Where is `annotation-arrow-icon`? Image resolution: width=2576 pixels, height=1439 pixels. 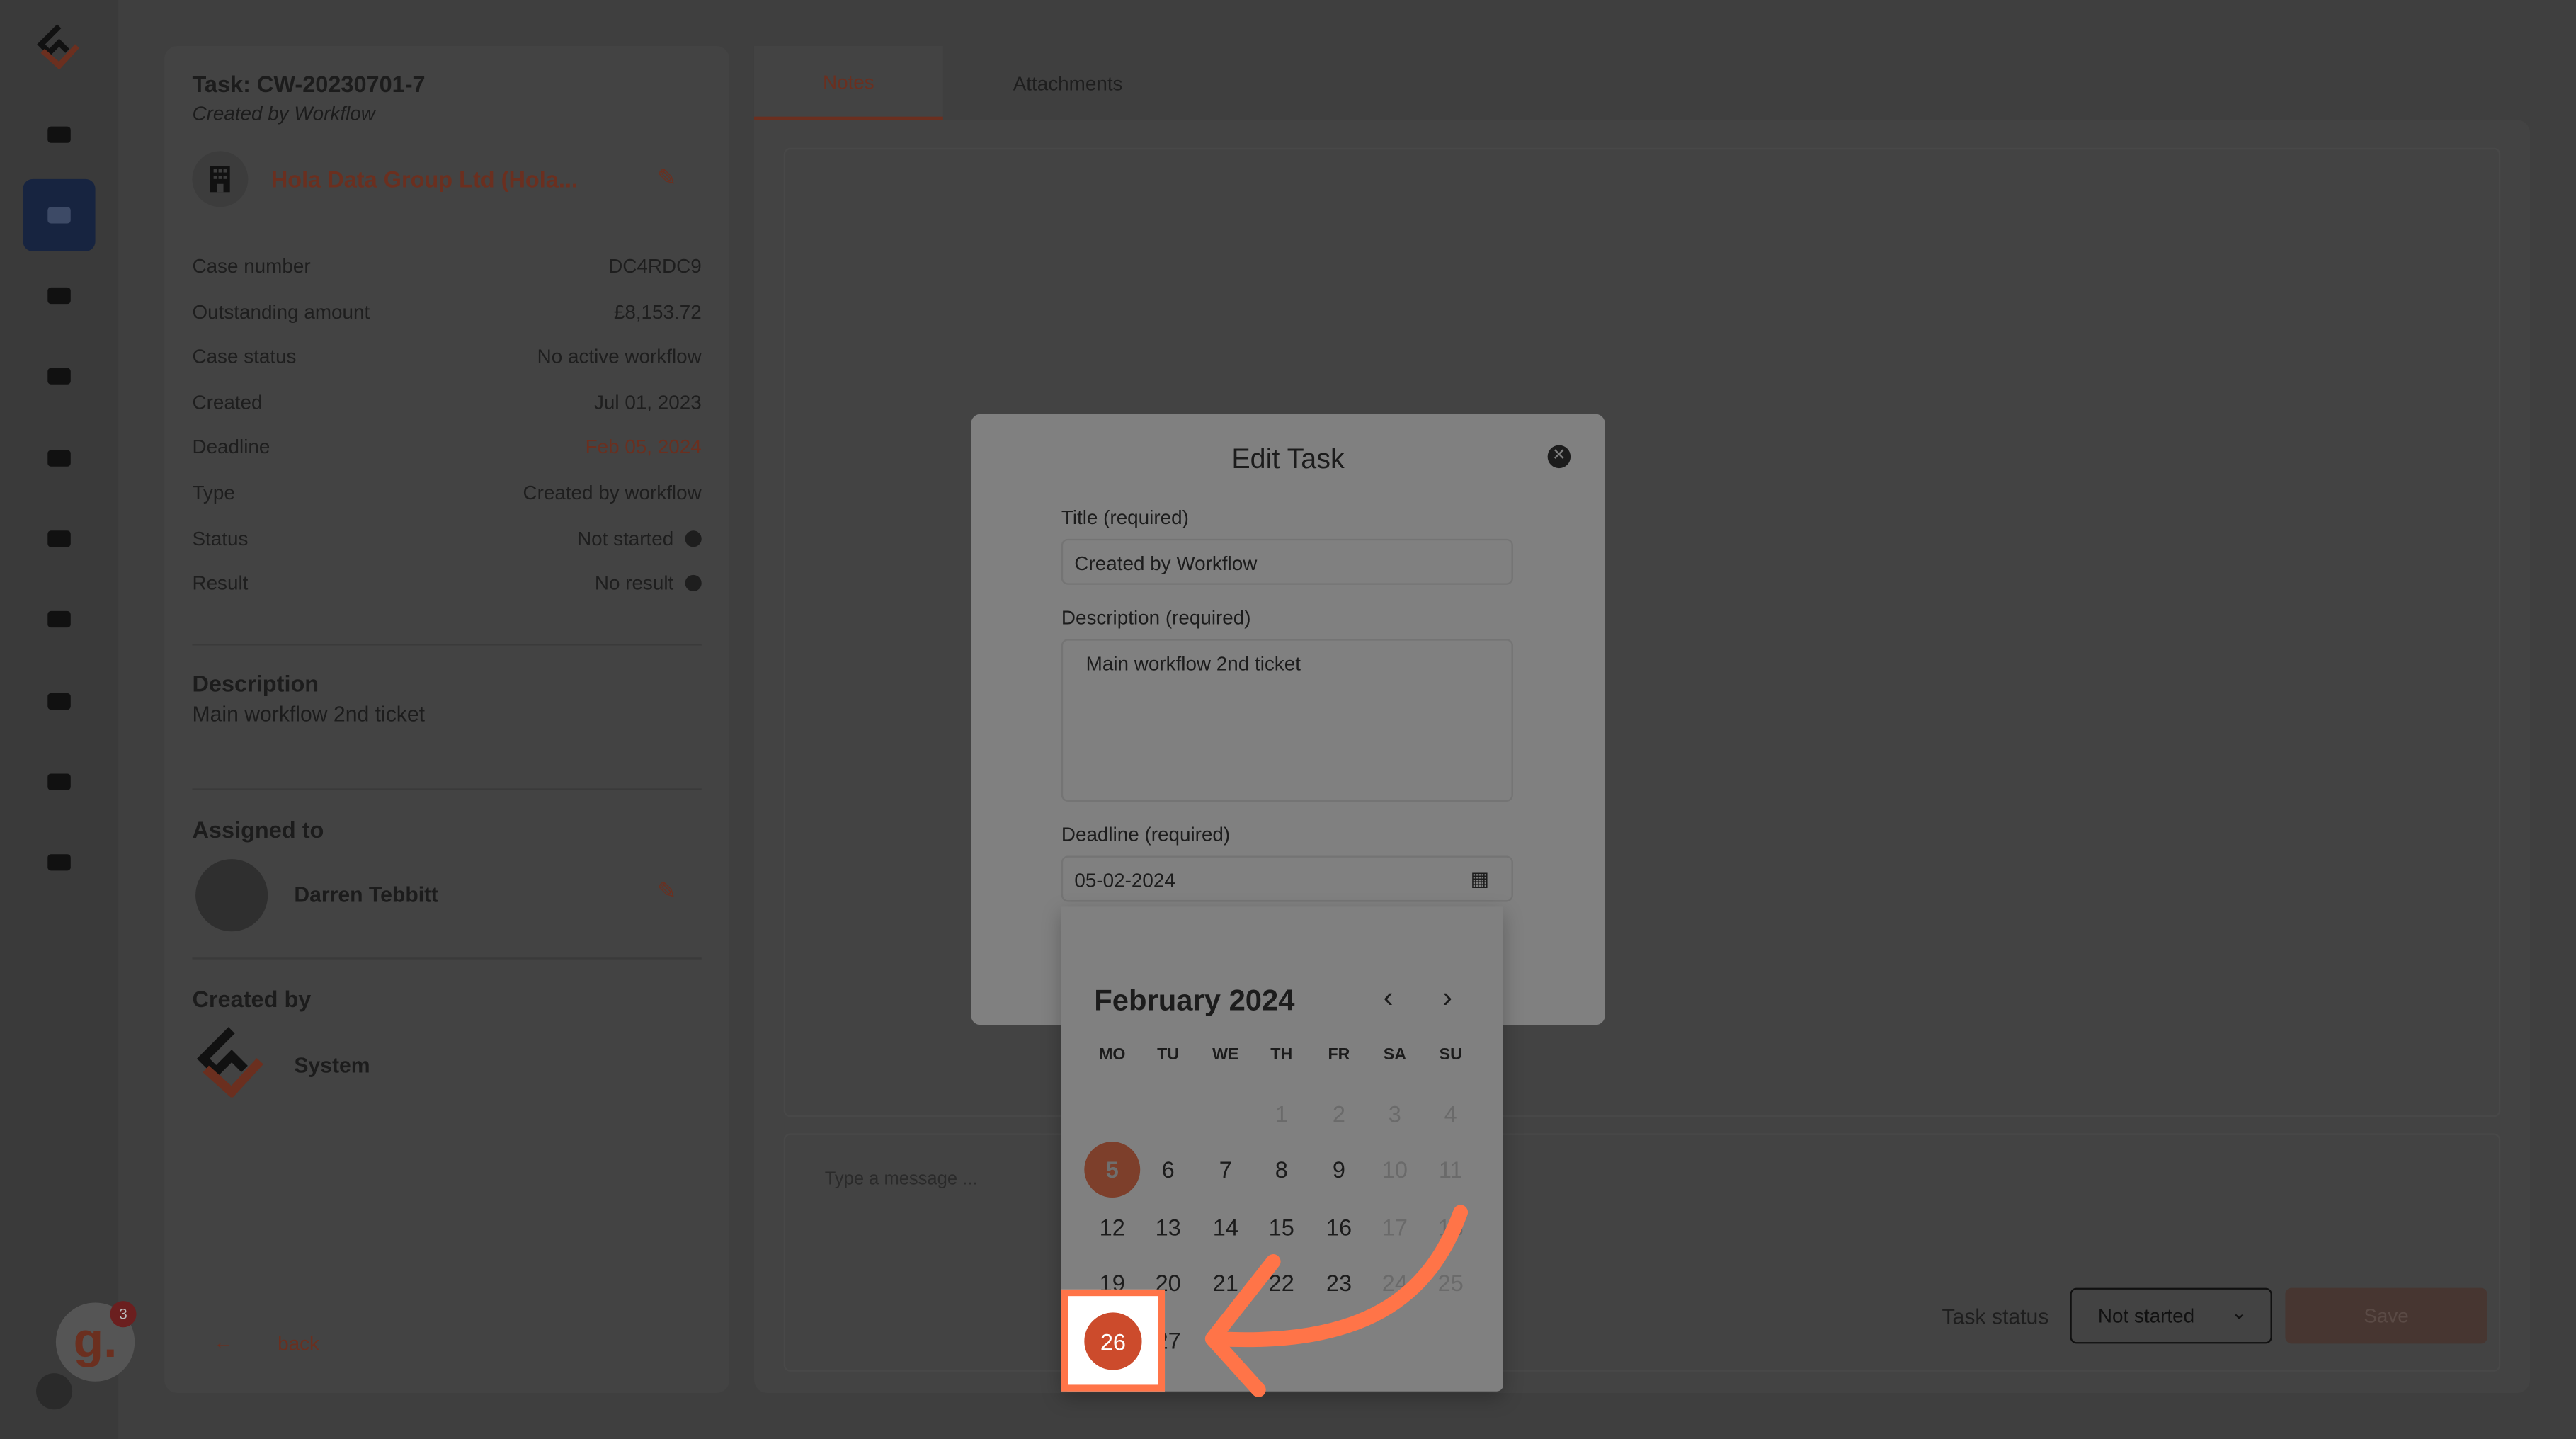 annotation-arrow-icon is located at coordinates (1336, 1301).